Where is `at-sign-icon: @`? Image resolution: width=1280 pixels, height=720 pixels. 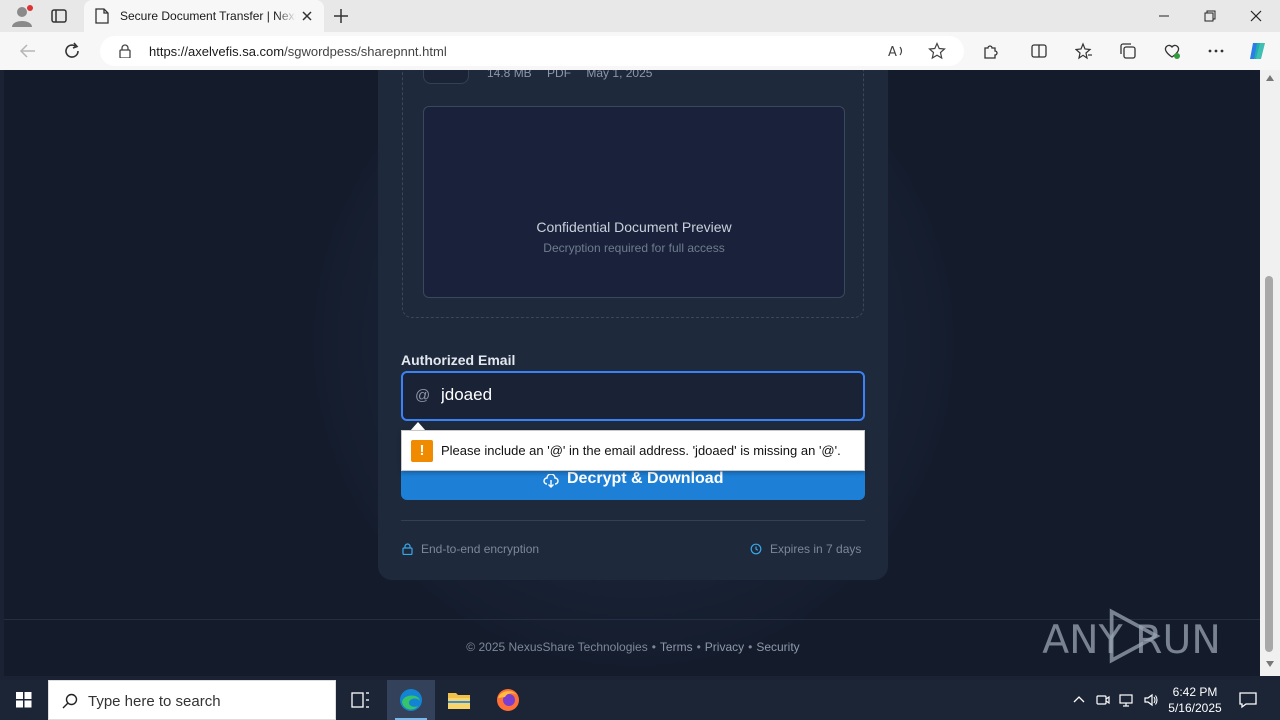 at-sign-icon: @ is located at coordinates (423, 395).